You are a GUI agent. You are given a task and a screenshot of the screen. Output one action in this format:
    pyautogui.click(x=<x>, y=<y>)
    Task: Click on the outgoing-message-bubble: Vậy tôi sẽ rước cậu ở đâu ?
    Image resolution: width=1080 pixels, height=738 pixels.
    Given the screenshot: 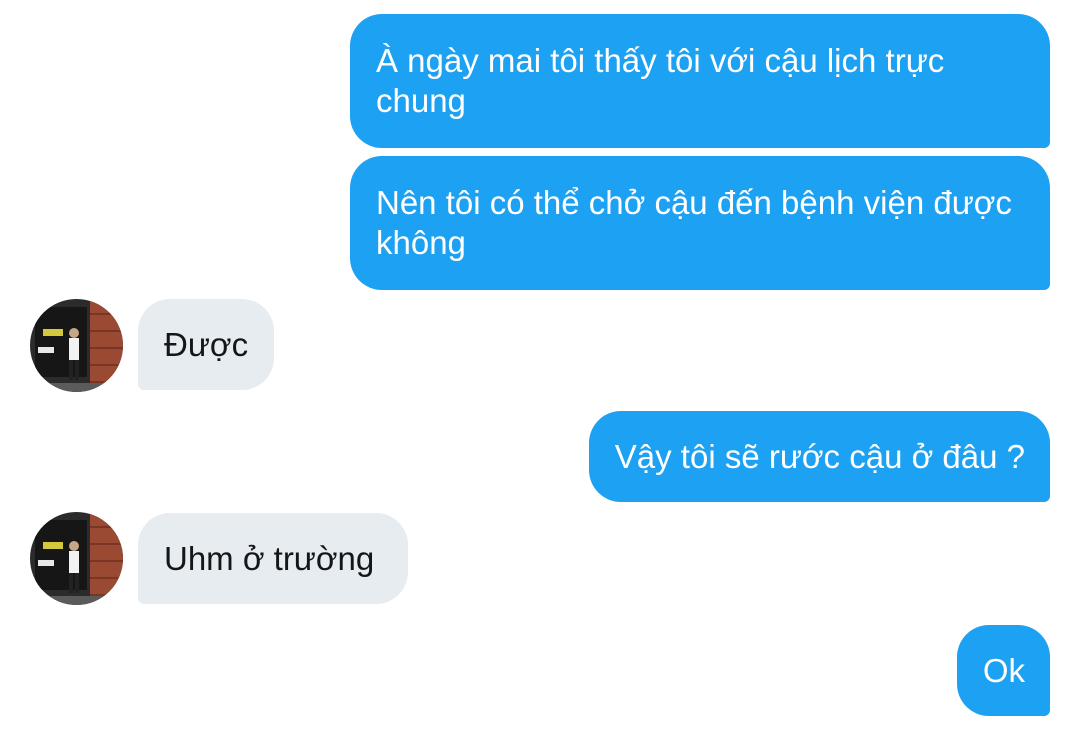 What is the action you would take?
    pyautogui.click(x=819, y=456)
    